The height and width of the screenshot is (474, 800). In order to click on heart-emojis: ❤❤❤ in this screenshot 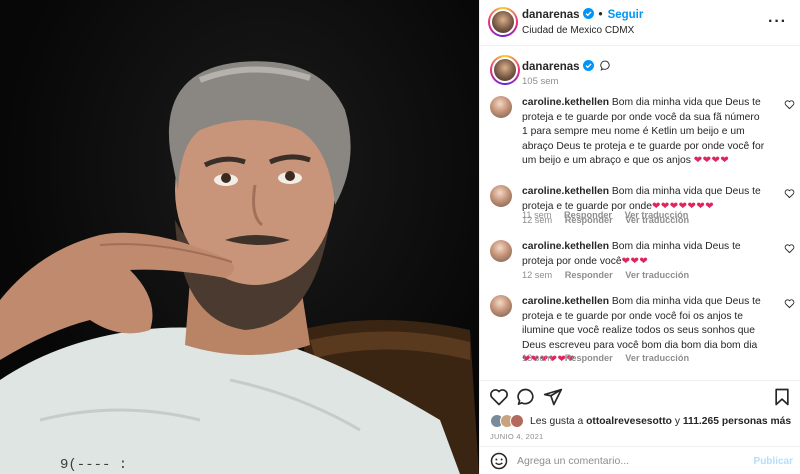, I will do `click(635, 261)`.